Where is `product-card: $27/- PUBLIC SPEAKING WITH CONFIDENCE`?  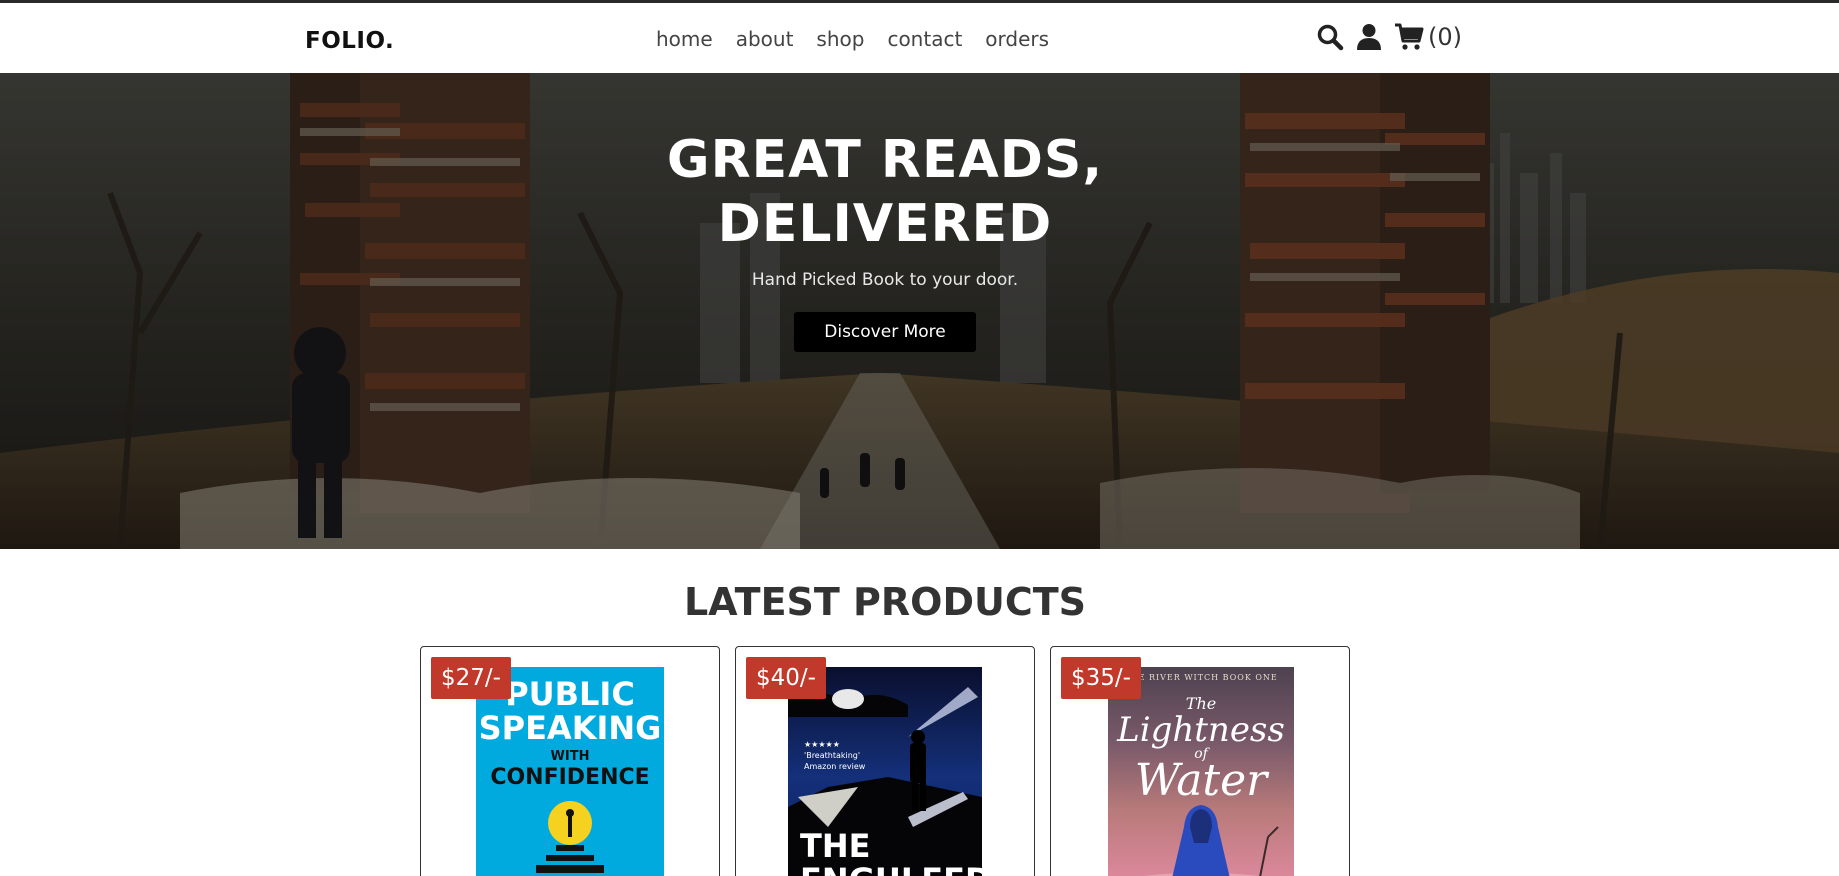 product-card: $27/- PUBLIC SPEAKING WITH CONFIDENCE is located at coordinates (570, 761).